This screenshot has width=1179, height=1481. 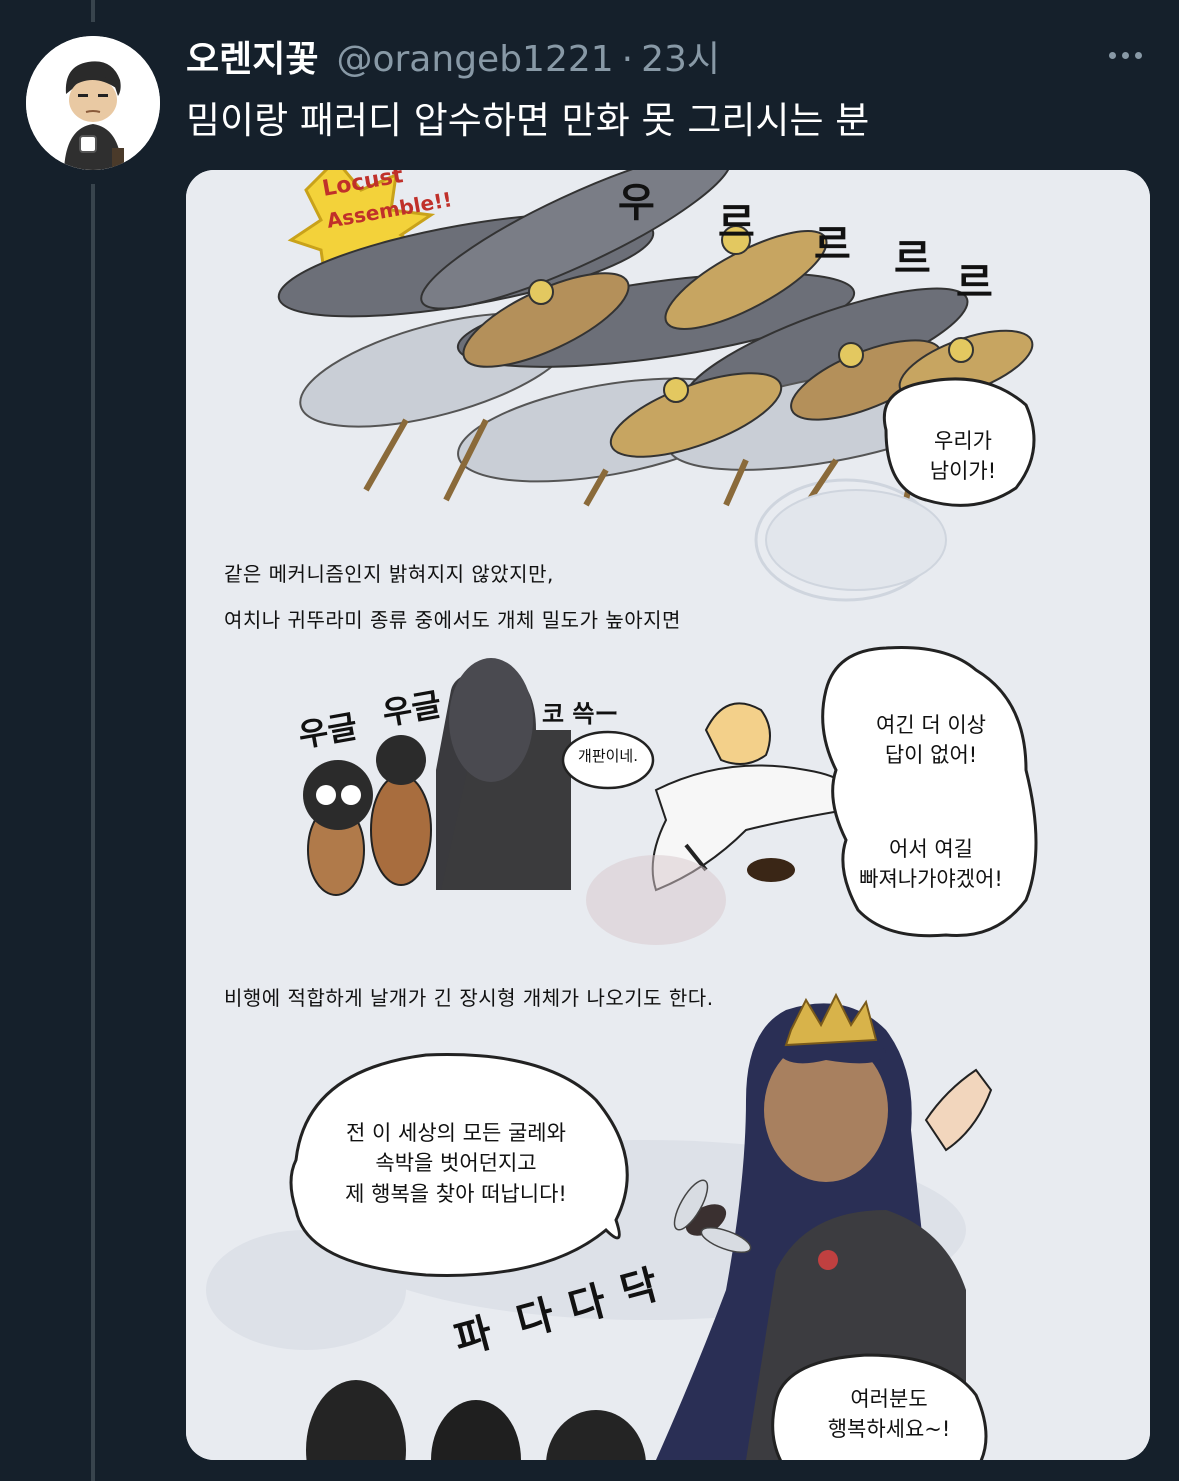 What do you see at coordinates (912, 259) in the screenshot?
I see `sfx-top-4: 르` at bounding box center [912, 259].